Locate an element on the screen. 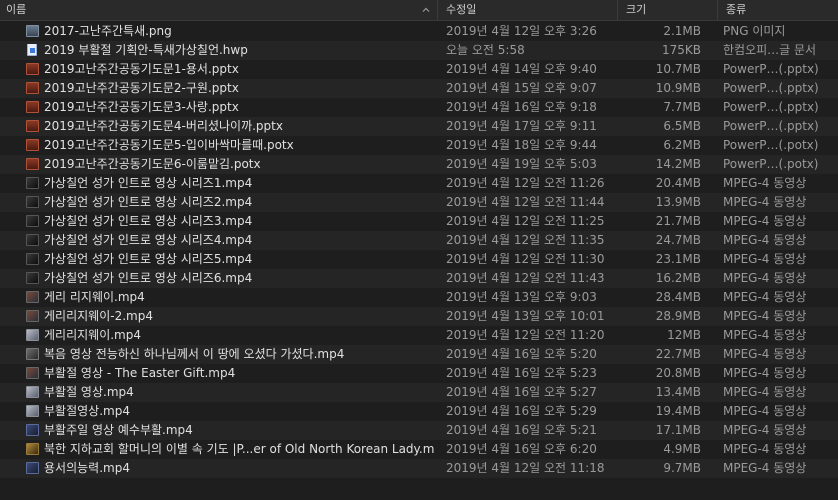 This screenshot has height=500, width=838. column-header-name: 이름 is located at coordinates (218, 10).